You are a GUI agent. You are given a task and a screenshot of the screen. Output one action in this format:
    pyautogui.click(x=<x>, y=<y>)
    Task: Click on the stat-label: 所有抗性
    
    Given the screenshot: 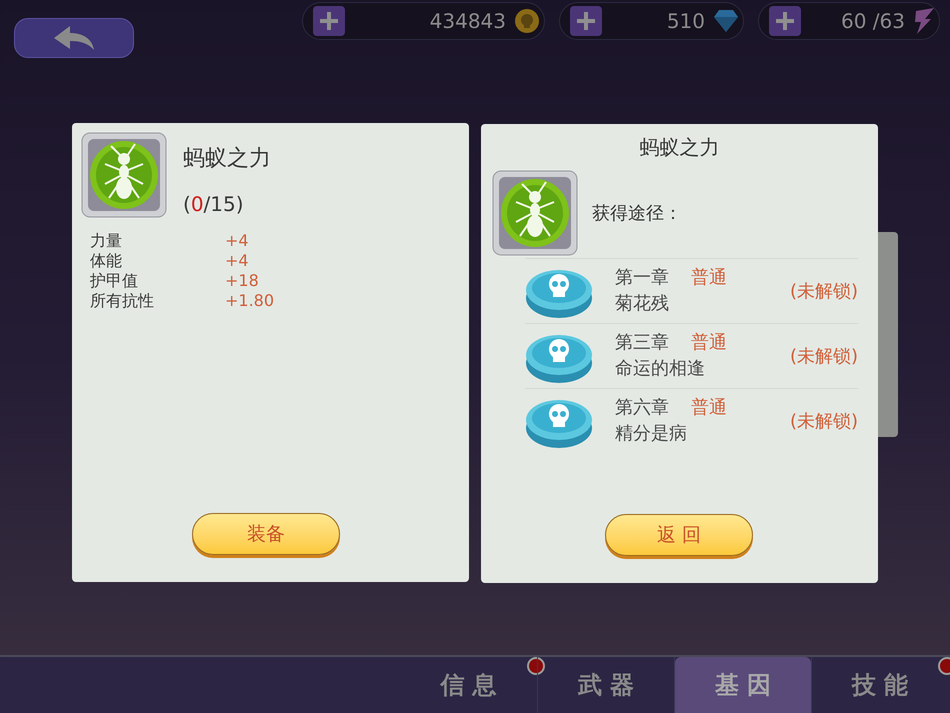 What is the action you would take?
    pyautogui.click(x=122, y=301)
    